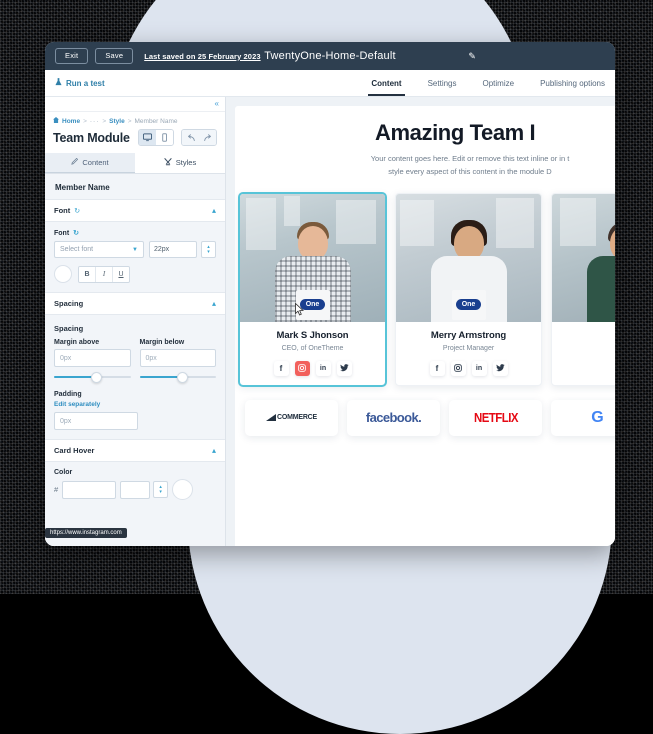  I want to click on breadcrumb-style: Style, so click(117, 121).